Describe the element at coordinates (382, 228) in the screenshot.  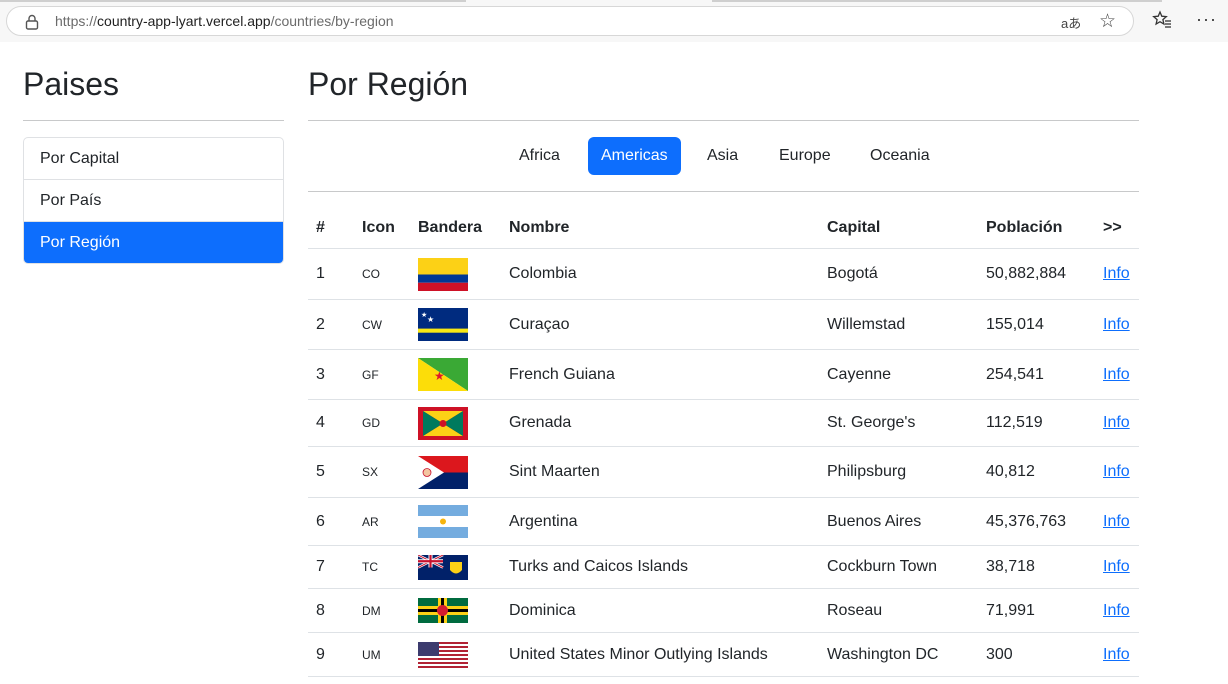
I see `col-header-icon: Icon` at that location.